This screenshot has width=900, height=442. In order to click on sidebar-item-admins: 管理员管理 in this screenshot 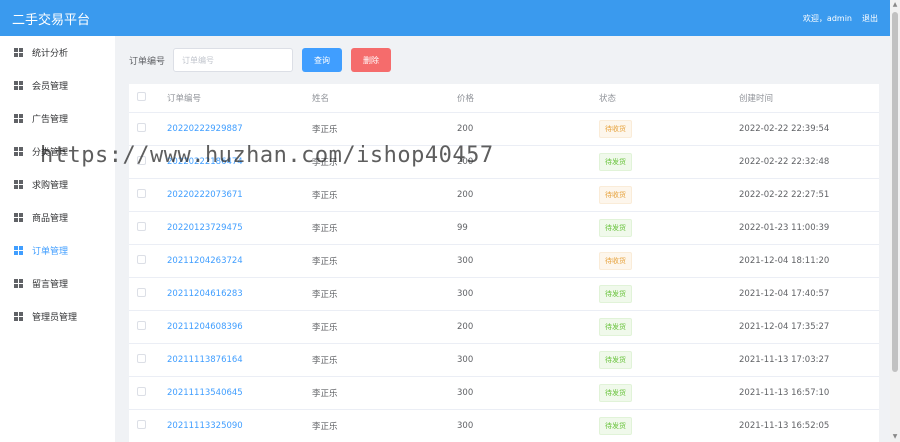, I will do `click(57, 316)`.